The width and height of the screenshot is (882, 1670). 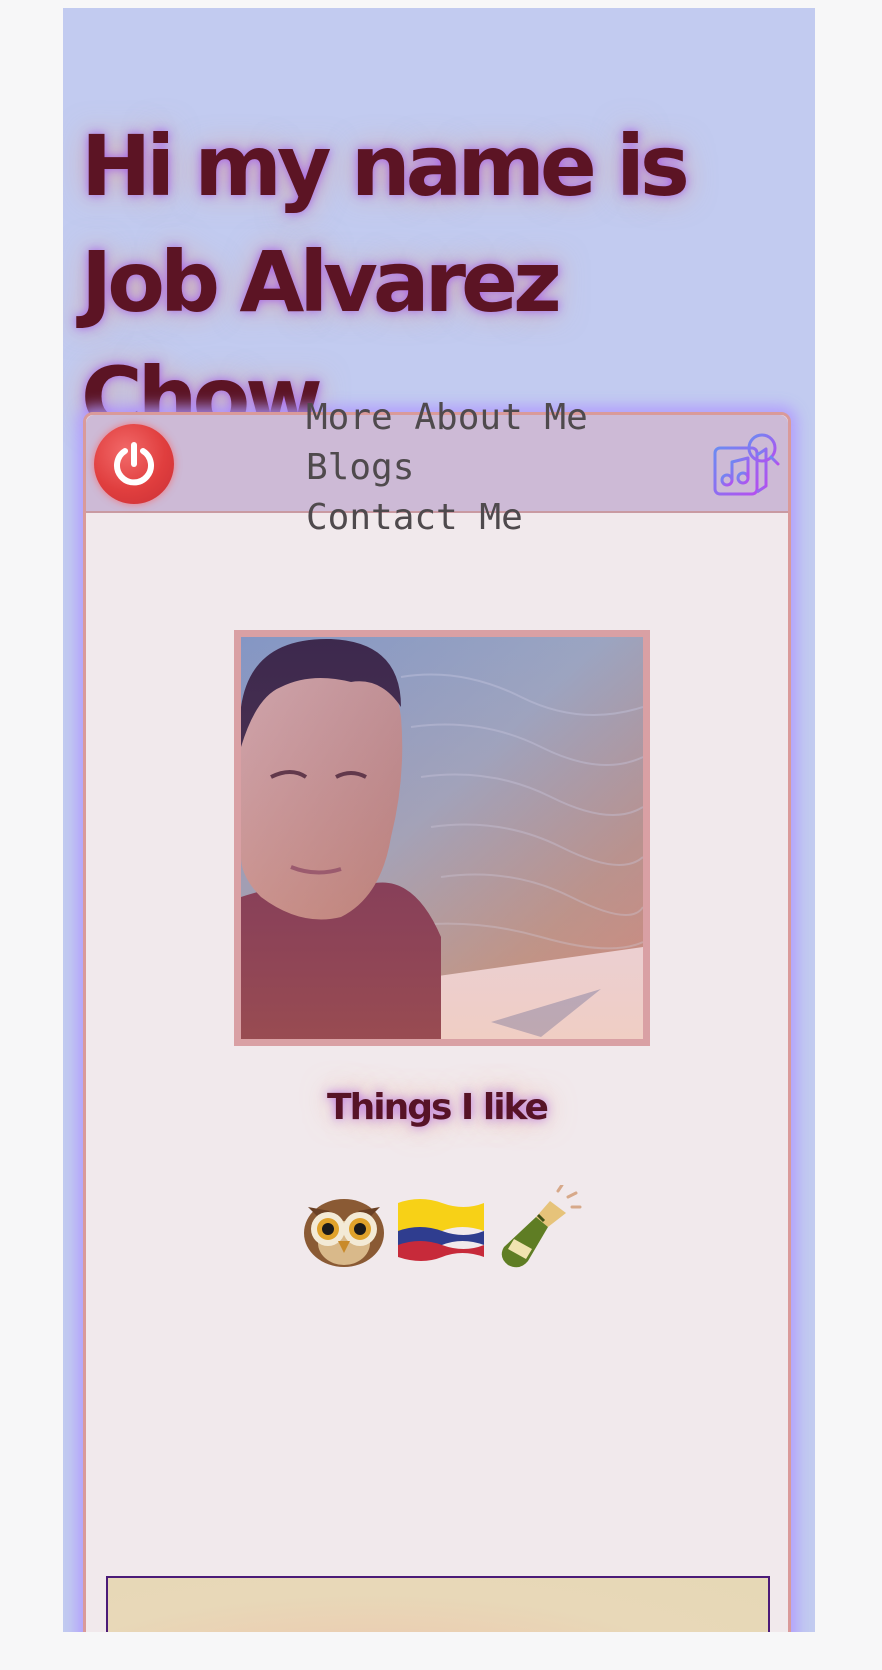 I want to click on music-player-icon, so click(x=746, y=464).